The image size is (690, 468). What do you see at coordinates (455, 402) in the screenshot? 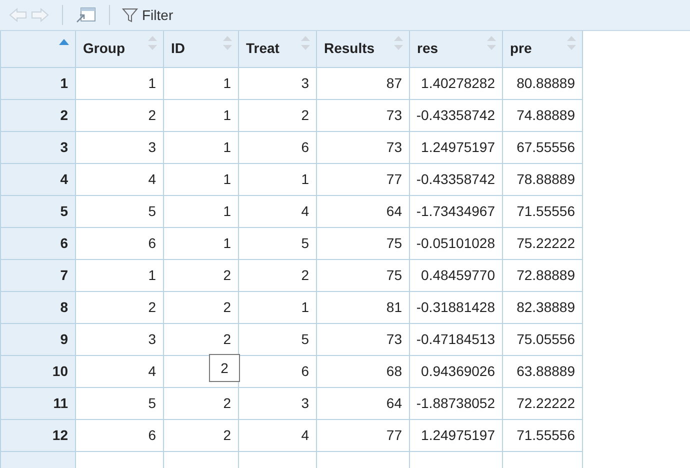
I see `table-cell: -1.88738052` at bounding box center [455, 402].